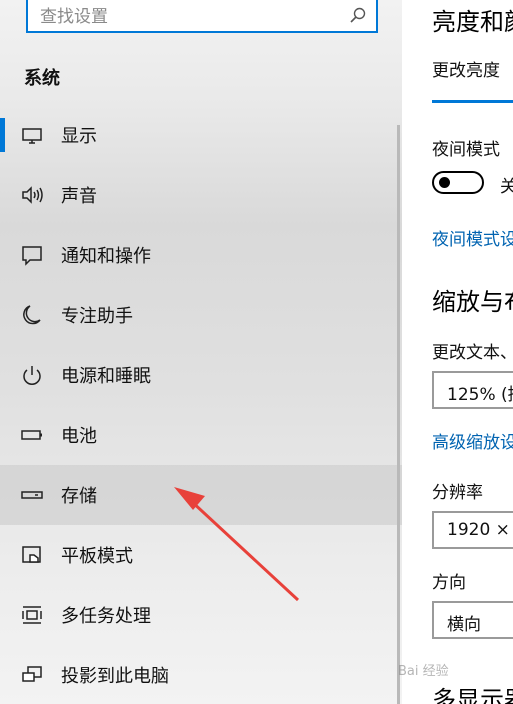 The height and width of the screenshot is (704, 513). What do you see at coordinates (472, 440) in the screenshot?
I see `advanced-scaling-link: 高级缩放设` at bounding box center [472, 440].